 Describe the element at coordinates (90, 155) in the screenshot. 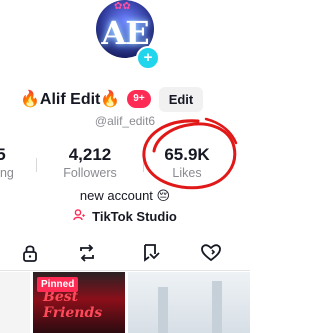

I see `followers-count: 4,212` at that location.